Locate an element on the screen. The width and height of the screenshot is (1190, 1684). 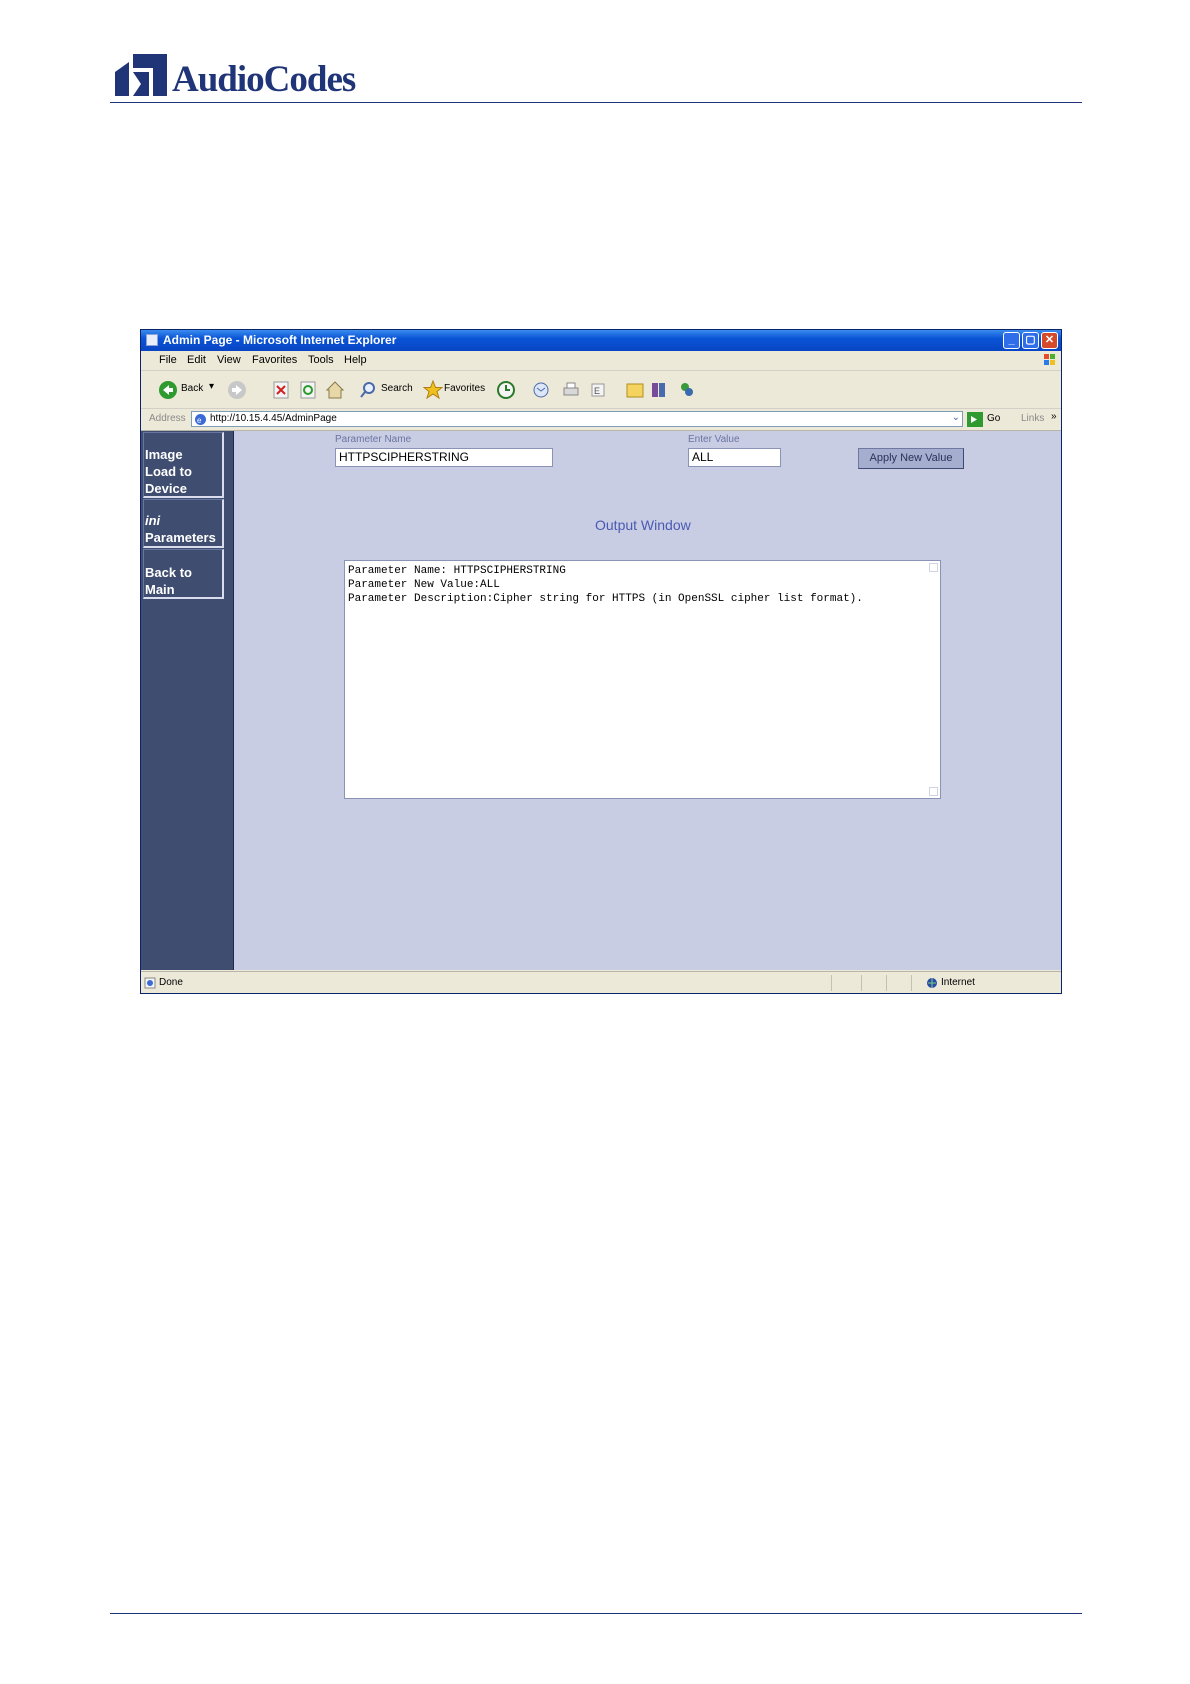
back-dropdown-icon: ▾ is located at coordinates (211, 386).